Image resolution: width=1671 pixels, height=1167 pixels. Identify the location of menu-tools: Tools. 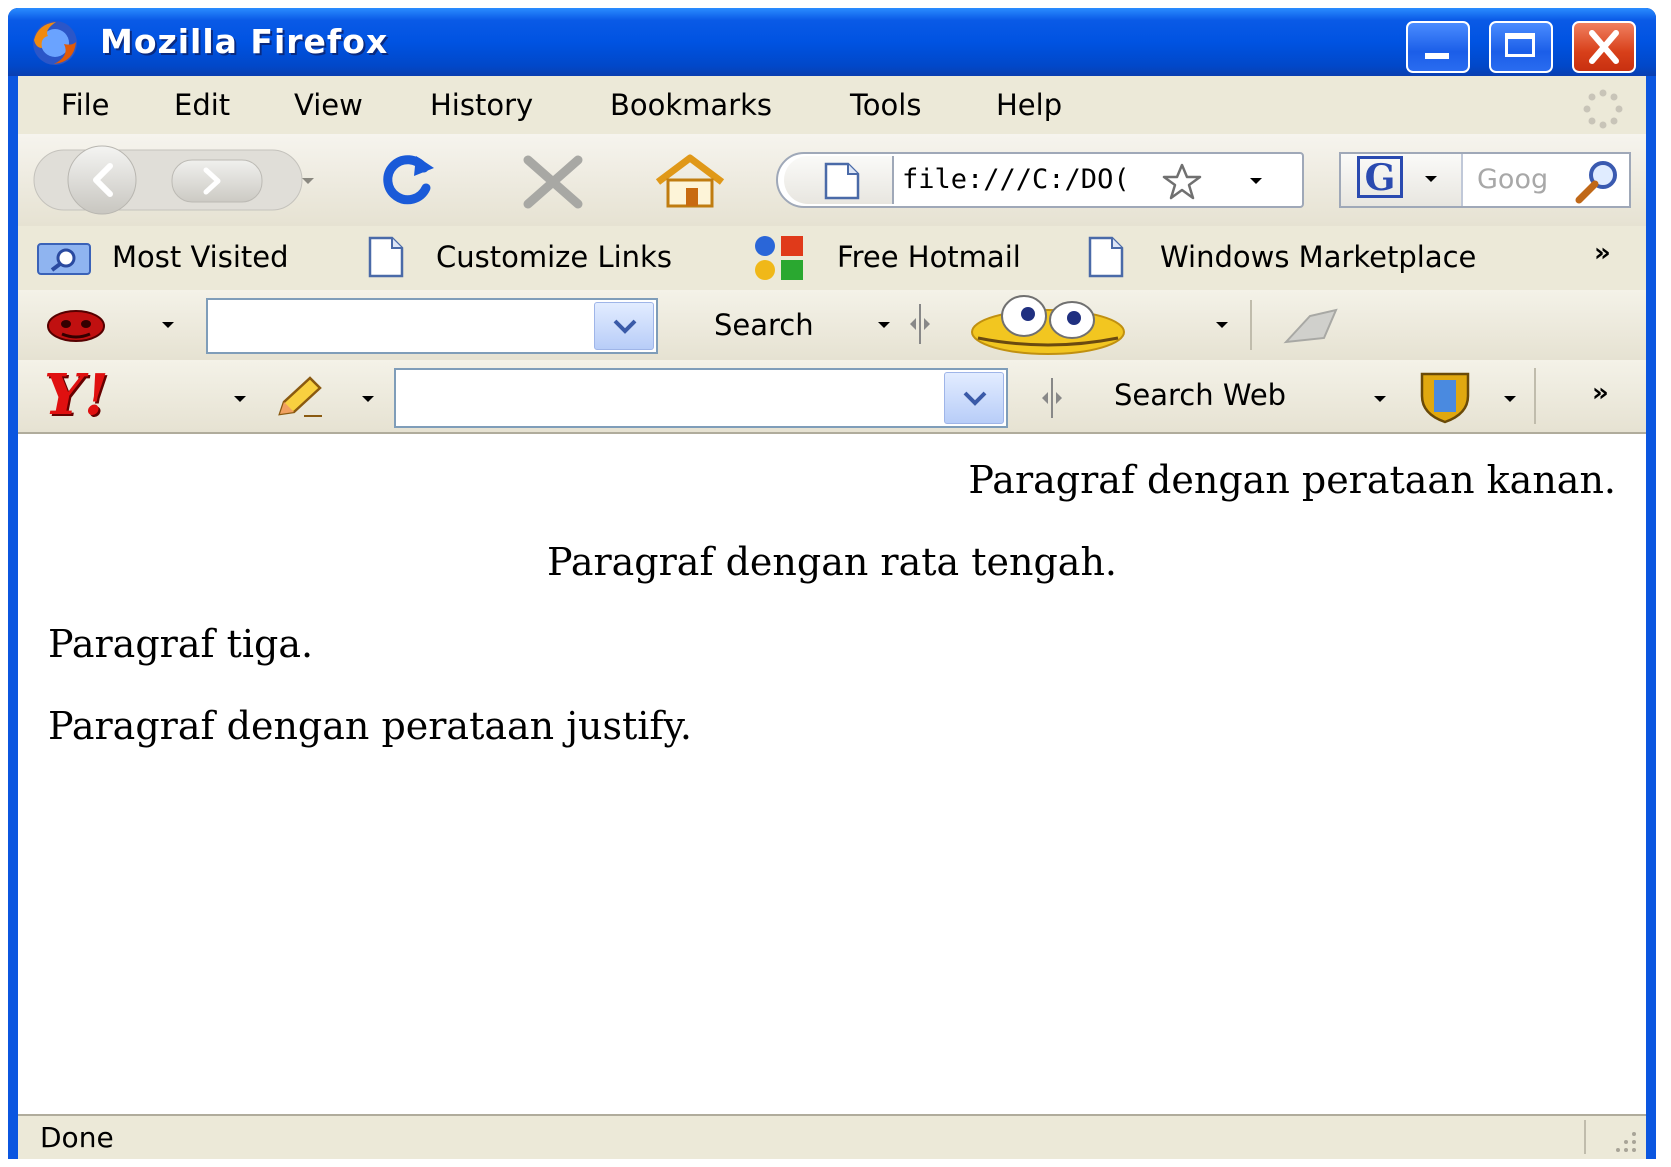
(885, 105).